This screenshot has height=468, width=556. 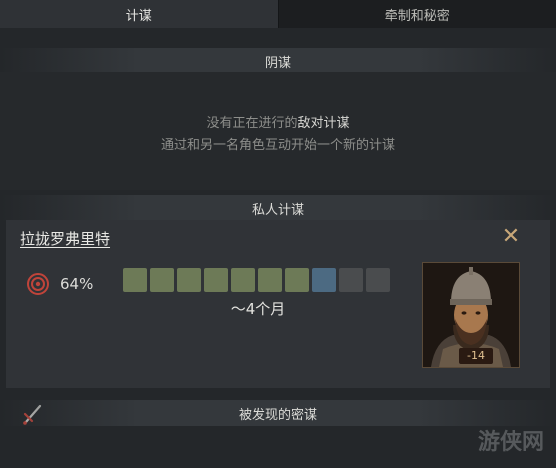 I want to click on personal-schemes-title: 私人计谋, so click(x=277, y=210).